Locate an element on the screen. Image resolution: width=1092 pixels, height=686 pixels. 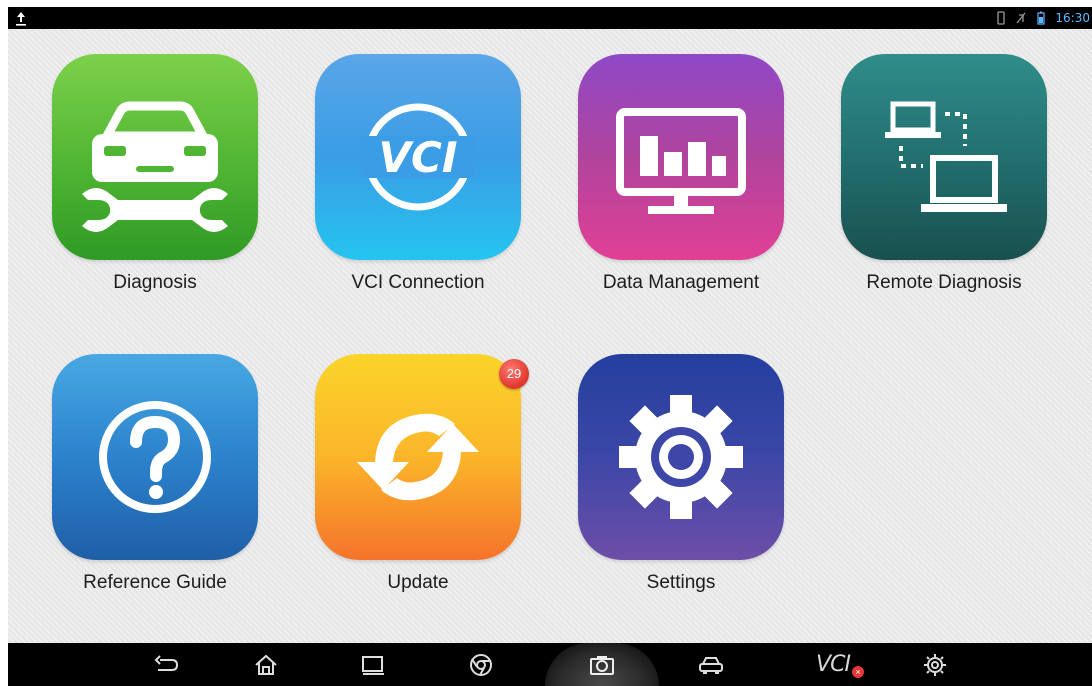
update-tile: 29 is located at coordinates (422, 457).